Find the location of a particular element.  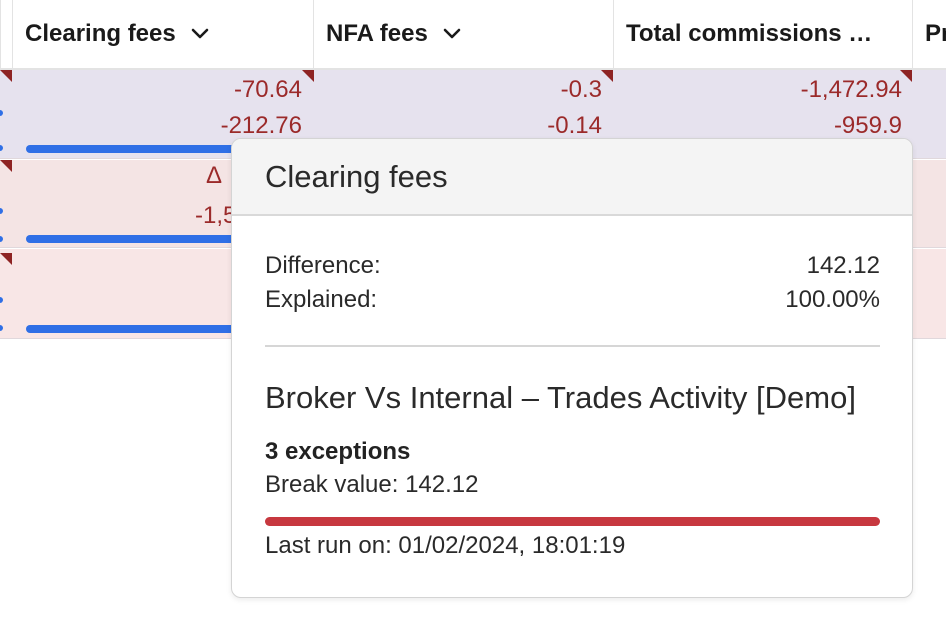

last-run-timestamp: Last run on: 01/02/2024, 18:01:19 is located at coordinates (445, 545).